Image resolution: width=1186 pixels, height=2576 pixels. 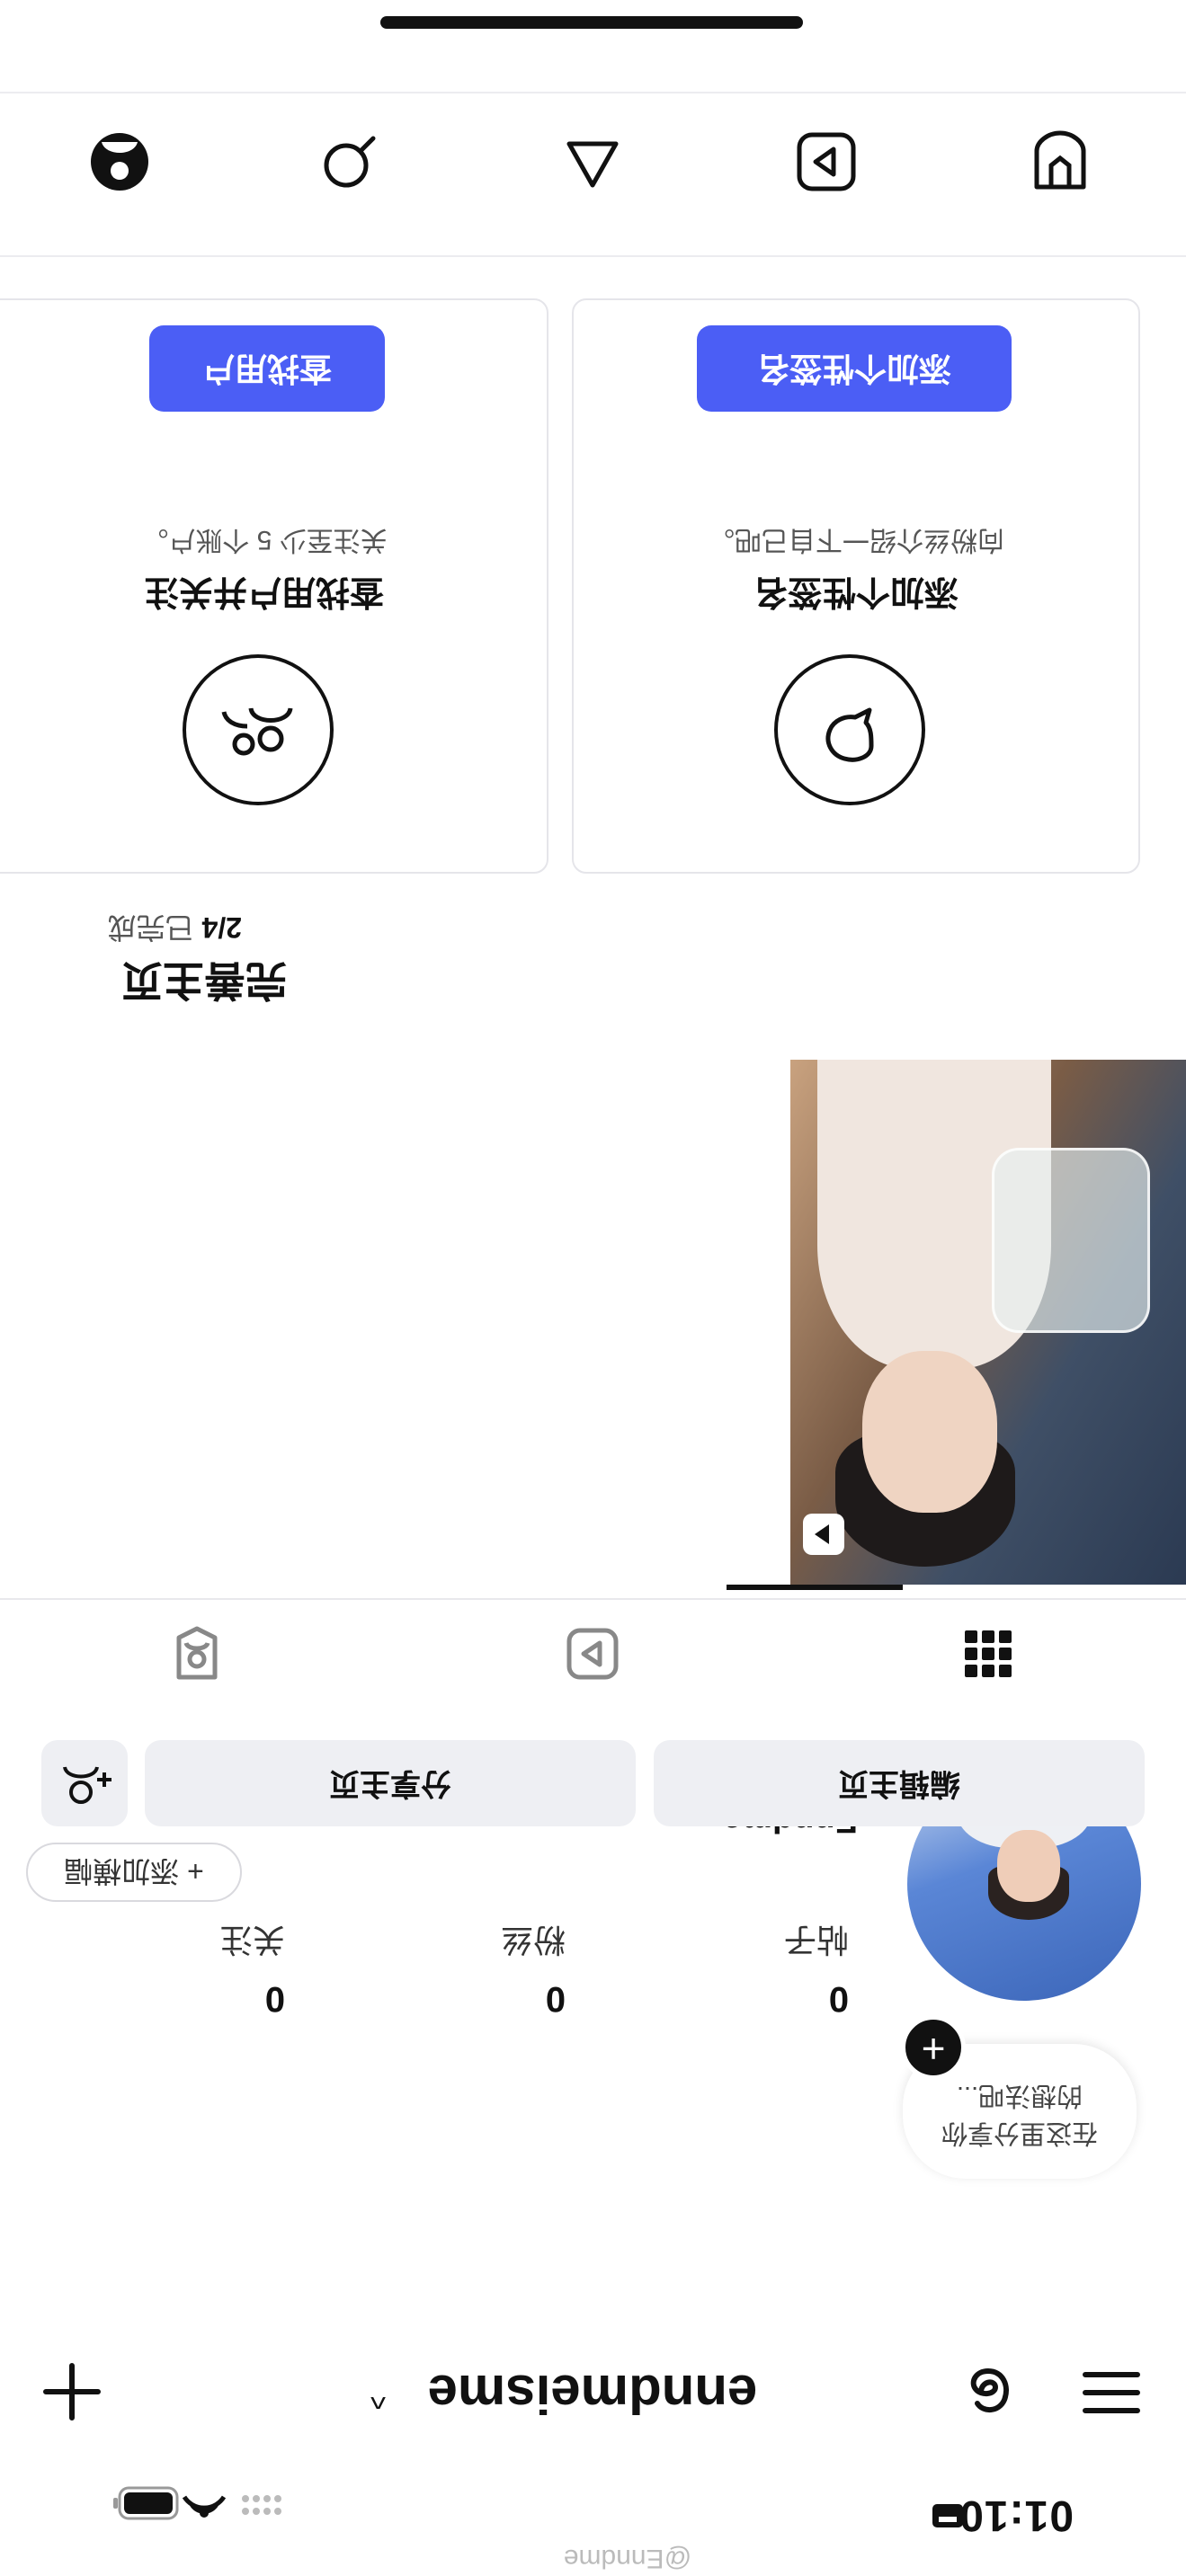 I want to click on add-story-button: +, so click(x=933, y=2048).